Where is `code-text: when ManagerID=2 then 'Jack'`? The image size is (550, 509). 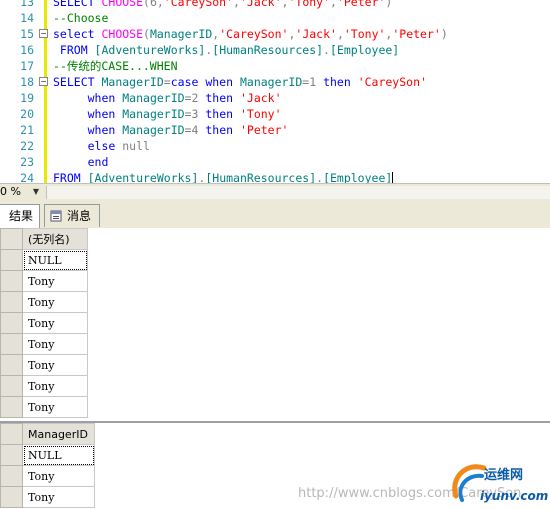 code-text: when ManagerID=2 then 'Jack' is located at coordinates (167, 98).